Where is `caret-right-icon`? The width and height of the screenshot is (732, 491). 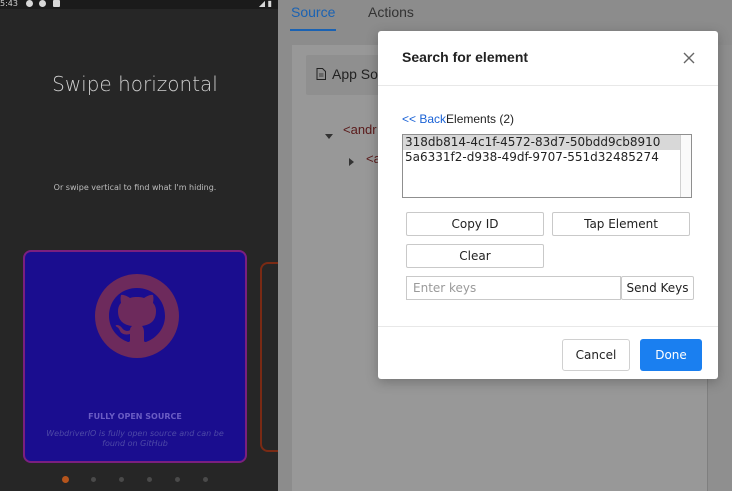
caret-right-icon is located at coordinates (352, 159).